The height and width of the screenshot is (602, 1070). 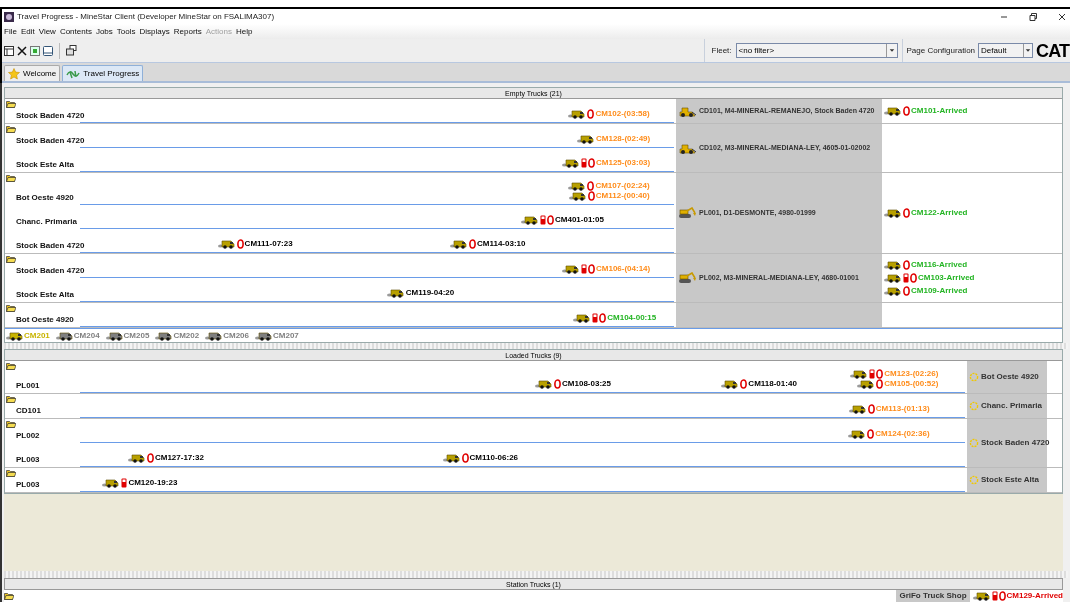 What do you see at coordinates (35, 50) in the screenshot?
I see `document-icon` at bounding box center [35, 50].